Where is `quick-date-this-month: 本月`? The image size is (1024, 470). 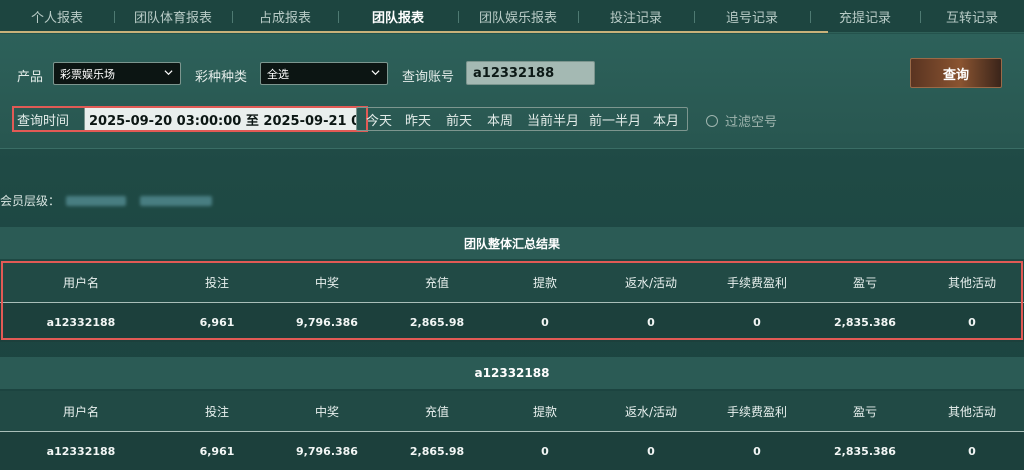 quick-date-this-month: 本月 is located at coordinates (666, 119).